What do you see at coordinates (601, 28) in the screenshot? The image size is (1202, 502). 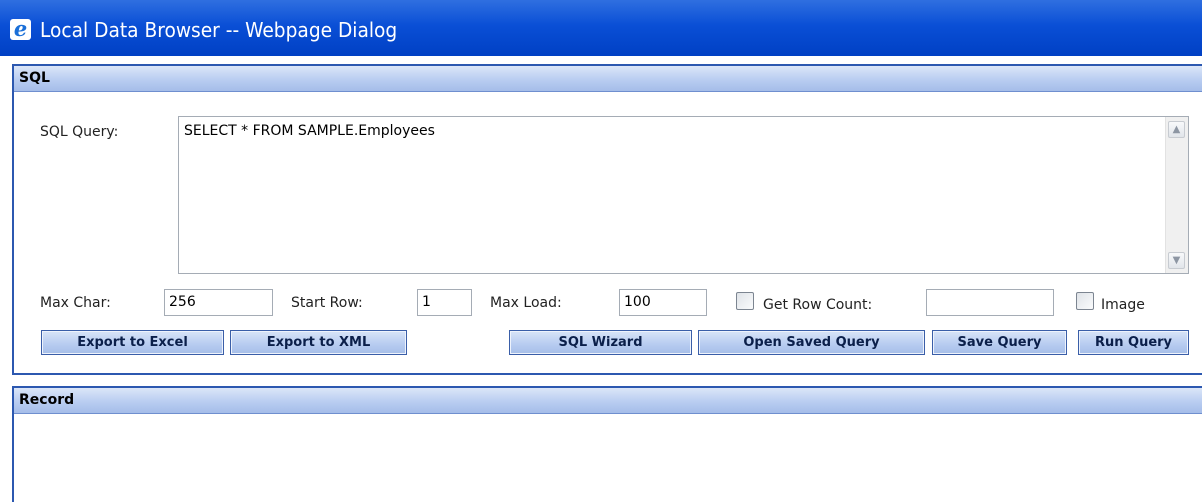 I see `title-bar: e Local Data Browser -- Webpage Dialog` at bounding box center [601, 28].